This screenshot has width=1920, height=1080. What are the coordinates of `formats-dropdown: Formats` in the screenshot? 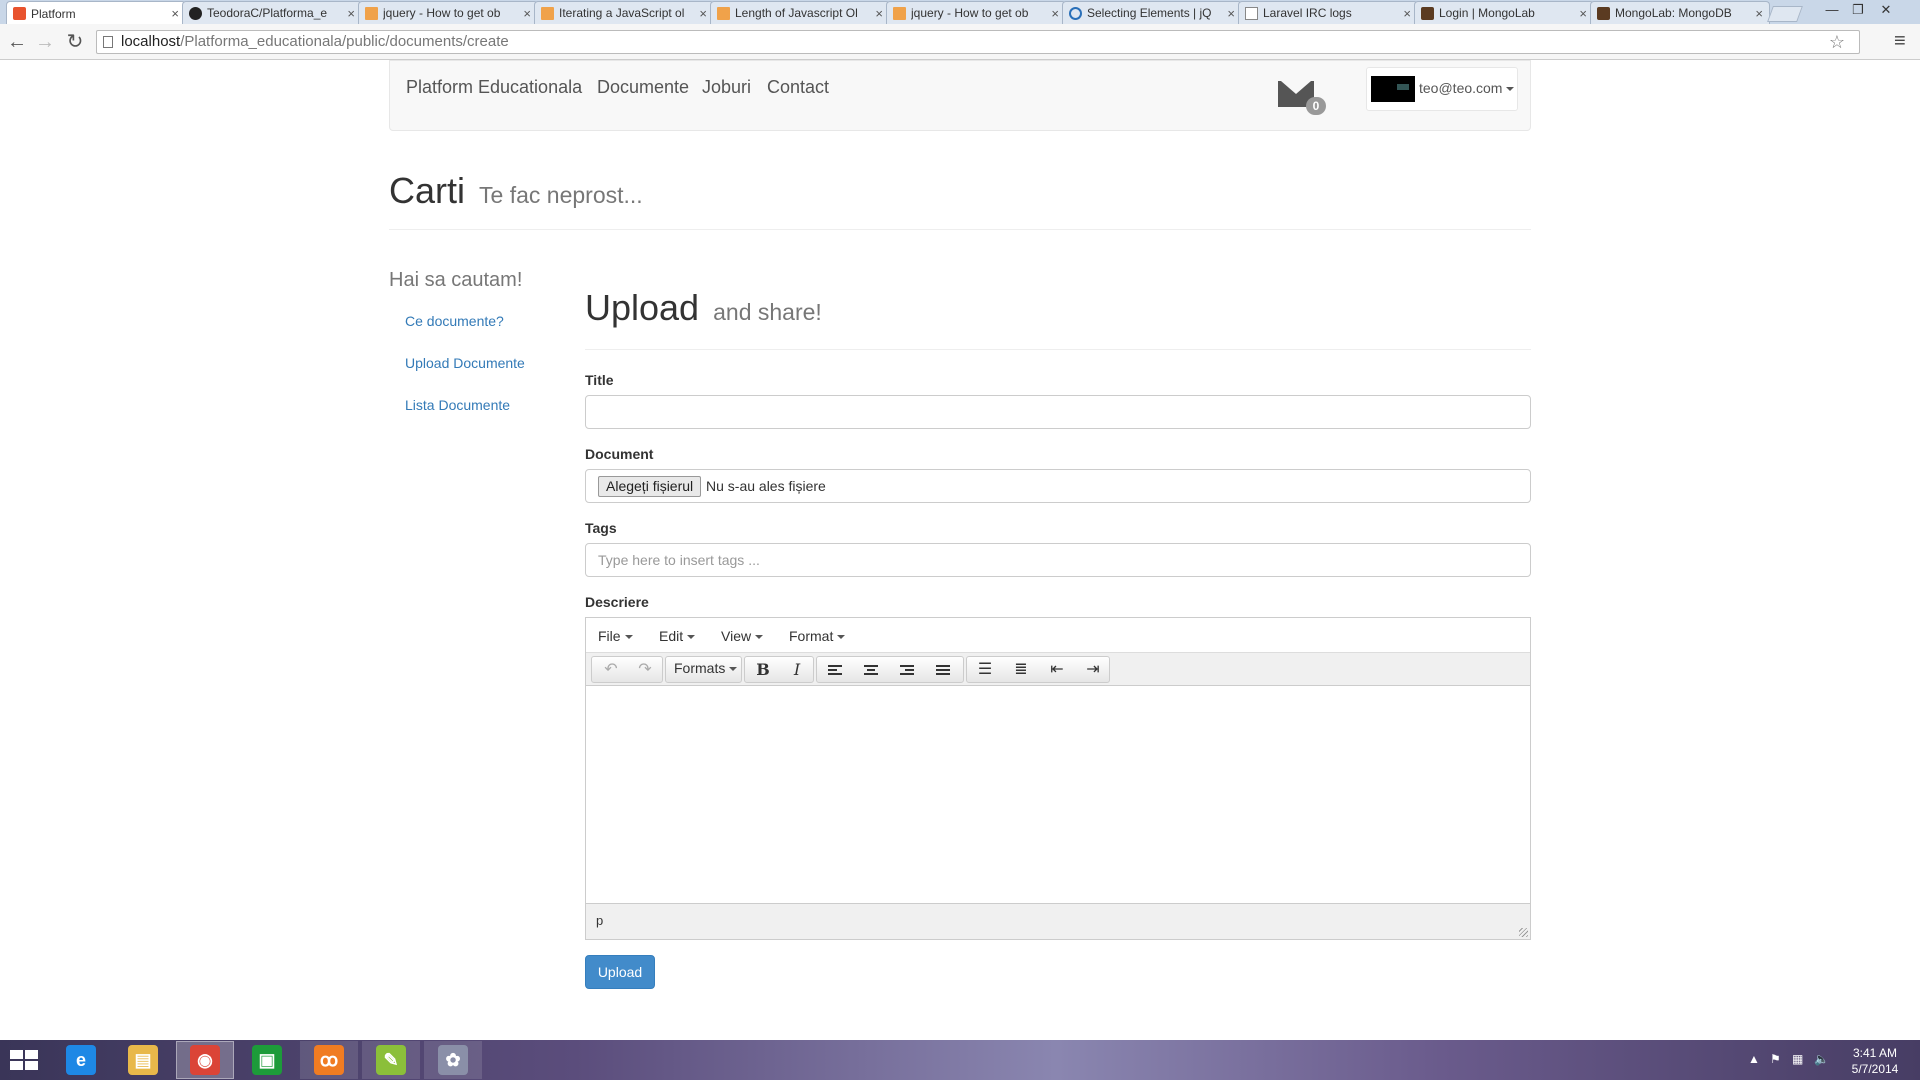 It's located at (703, 669).